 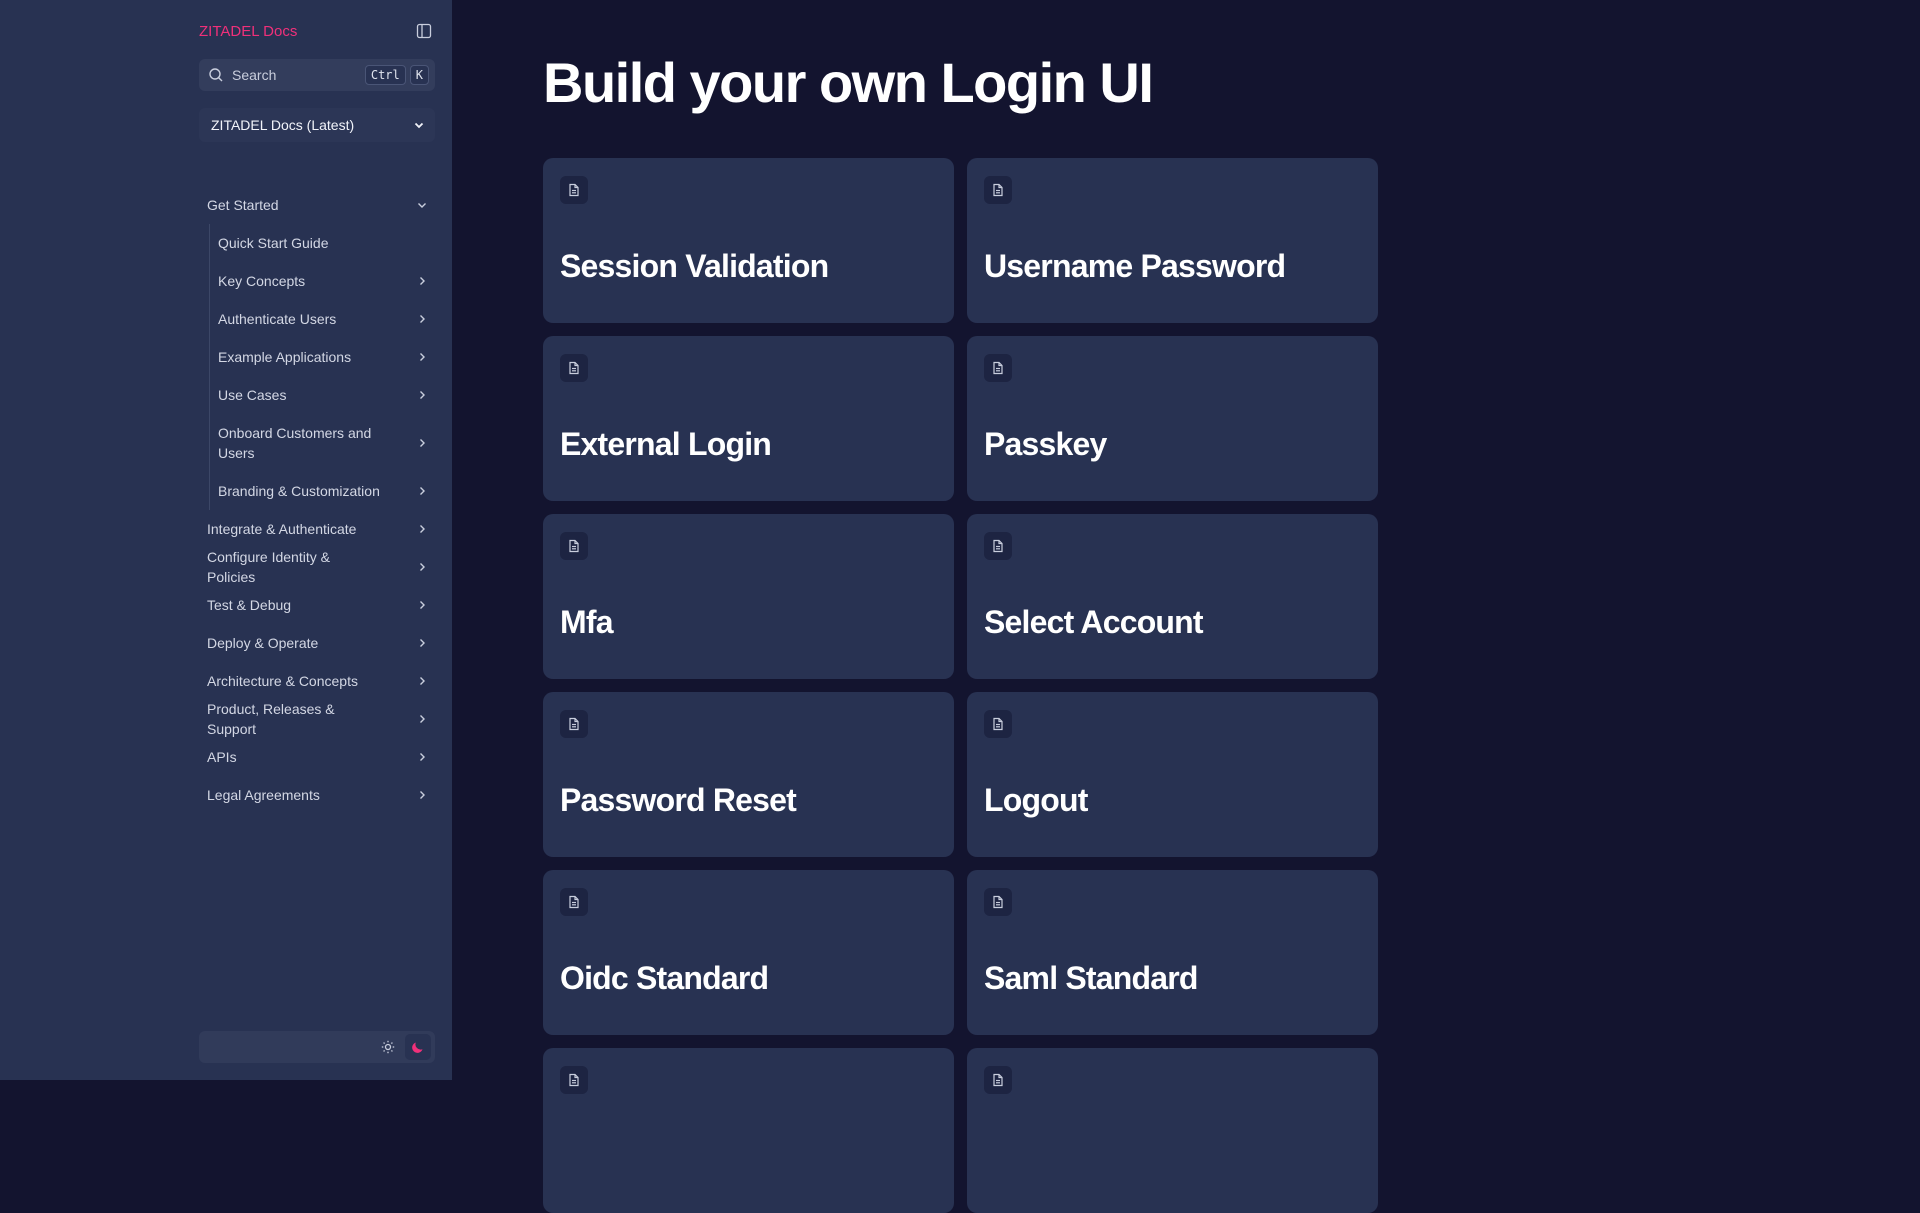 I want to click on version-select: ZITADEL Docs (Latest), so click(x=317, y=125).